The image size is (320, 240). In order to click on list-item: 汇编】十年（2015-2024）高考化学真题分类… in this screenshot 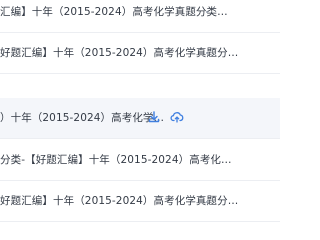, I will do `click(140, 16)`.